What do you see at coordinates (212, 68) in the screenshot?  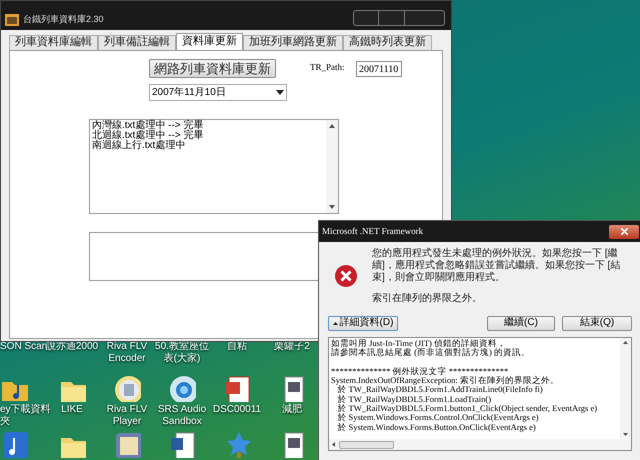 I see `update-button: 網路列車資料庫更新` at bounding box center [212, 68].